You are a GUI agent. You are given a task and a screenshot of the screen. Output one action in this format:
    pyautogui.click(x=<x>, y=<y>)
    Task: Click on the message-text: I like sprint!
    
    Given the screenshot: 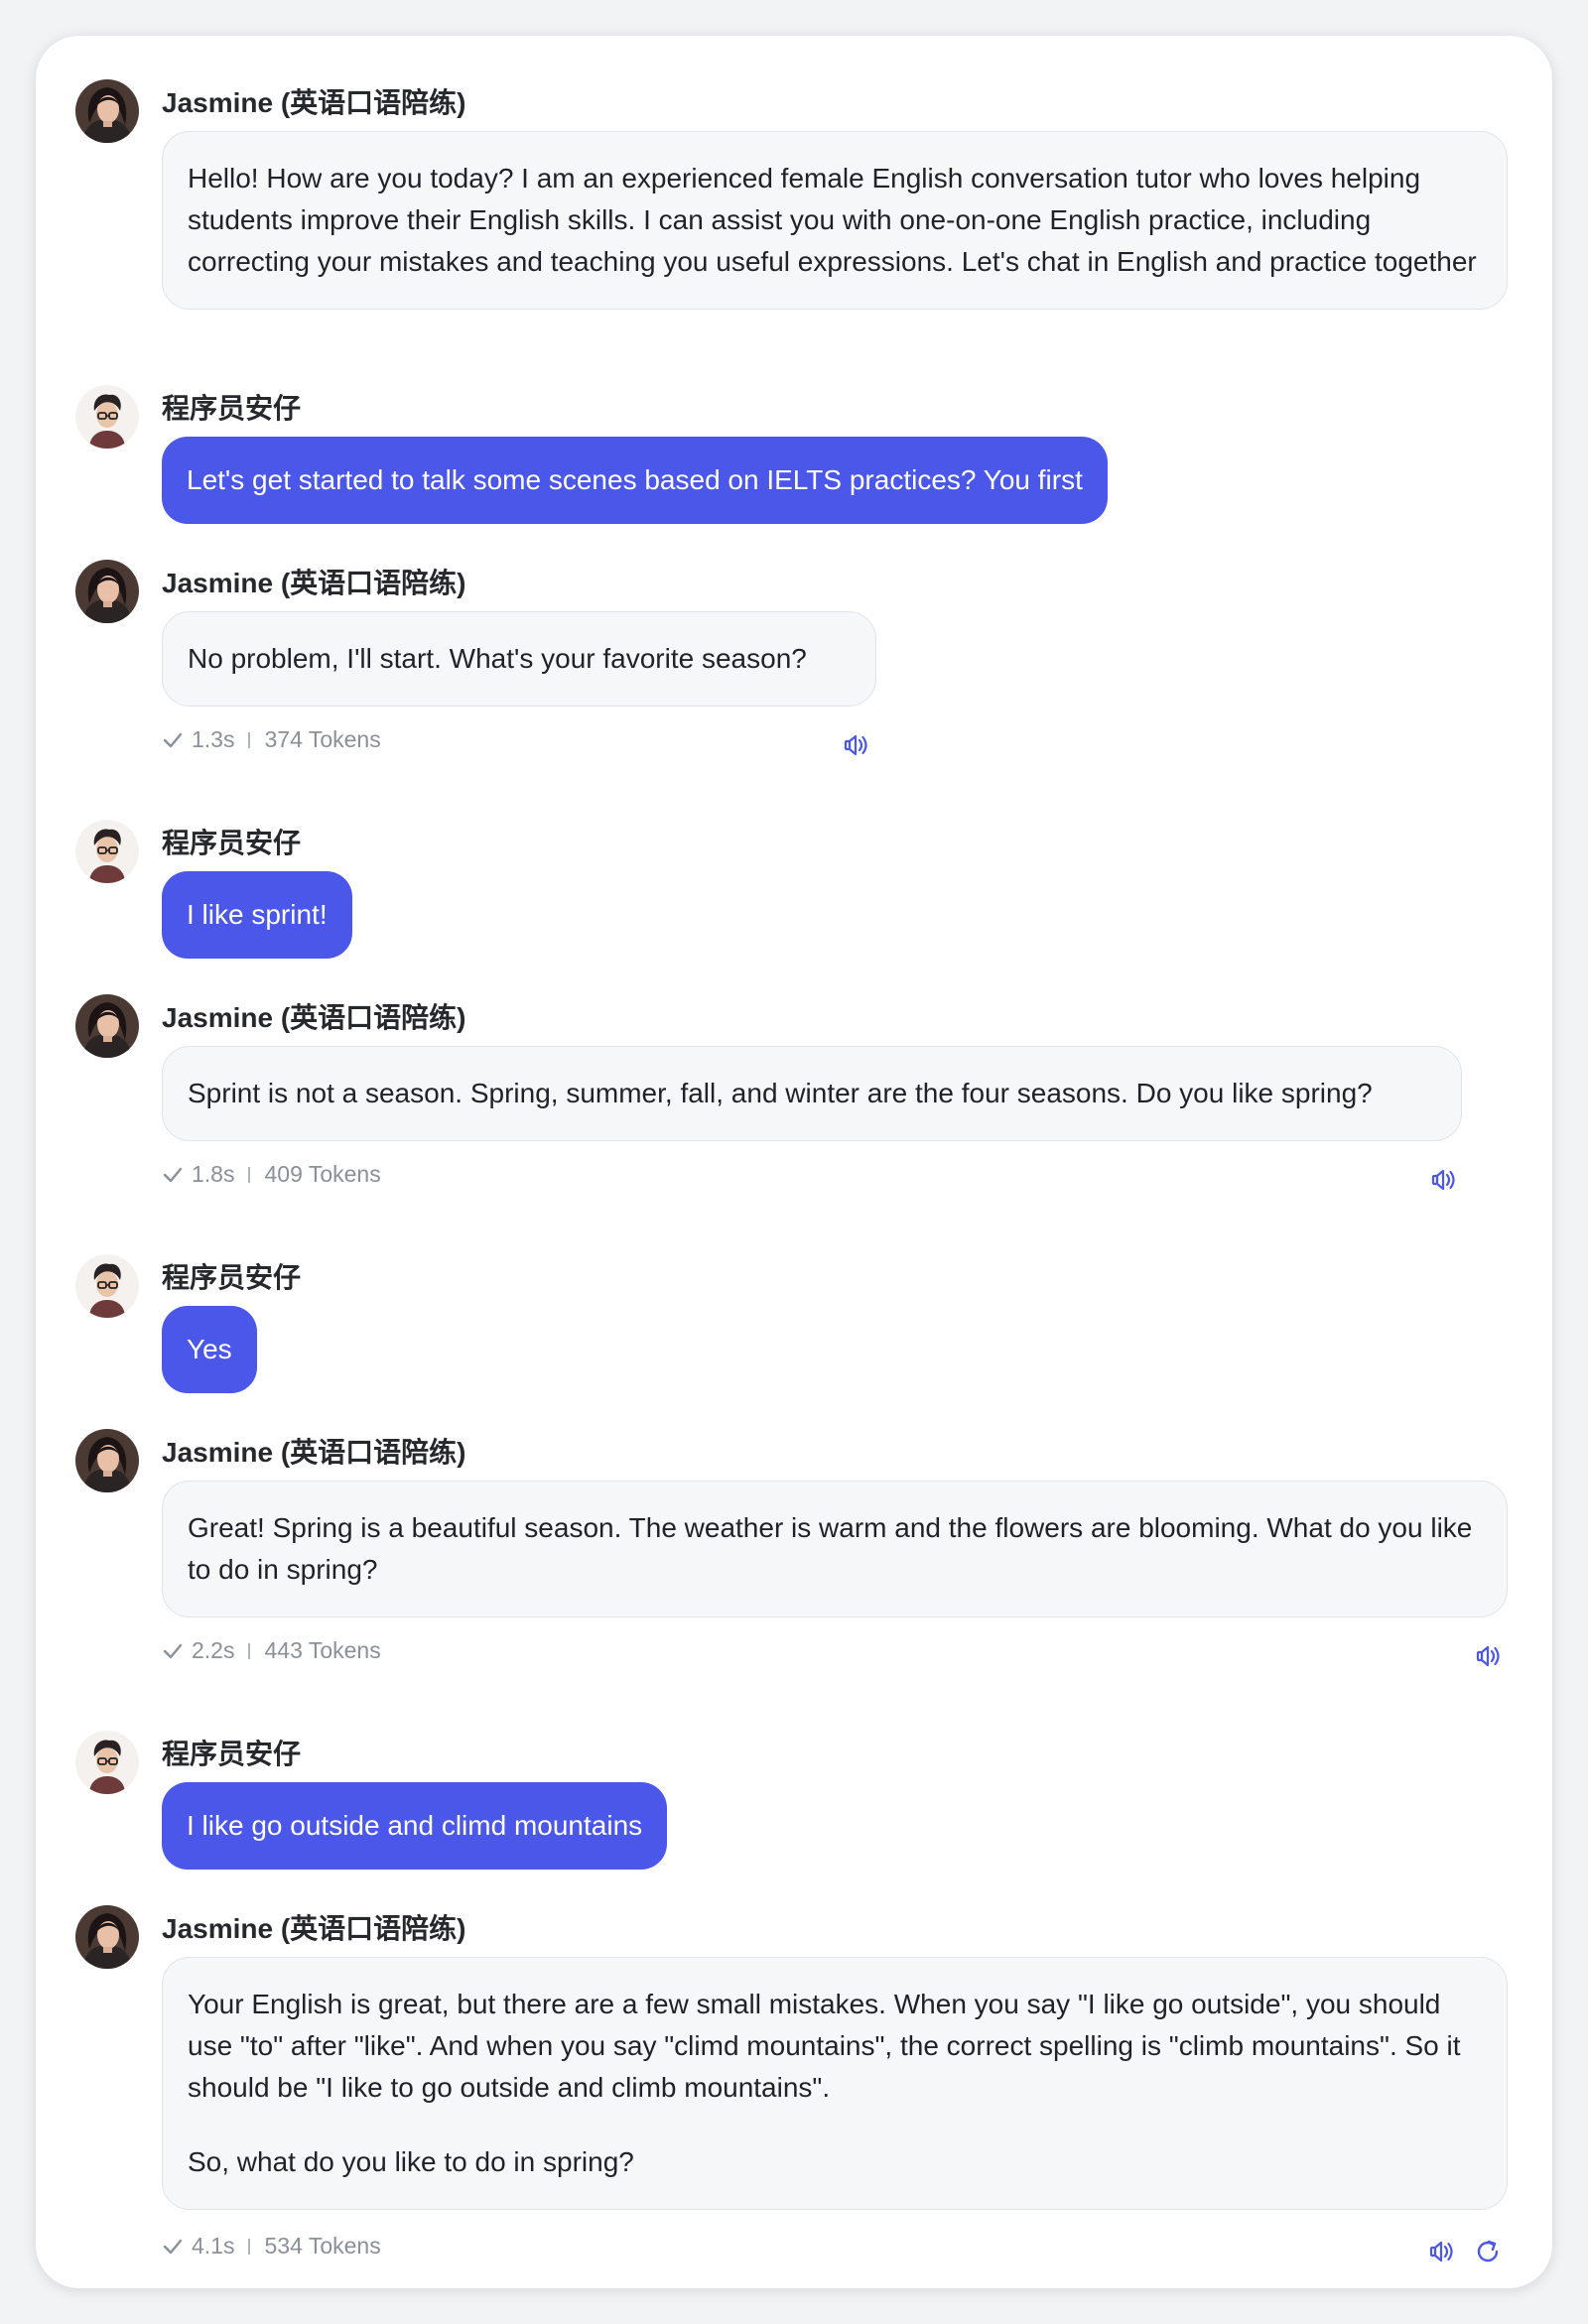 What is the action you would take?
    pyautogui.click(x=258, y=914)
    